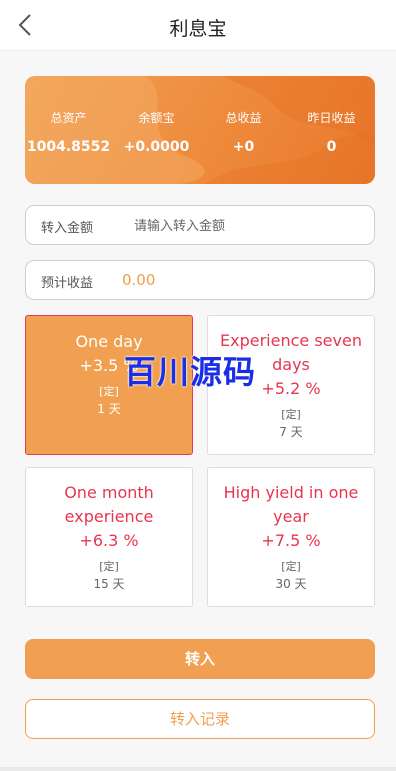  I want to click on plan-rate: +6.3 %, so click(109, 540).